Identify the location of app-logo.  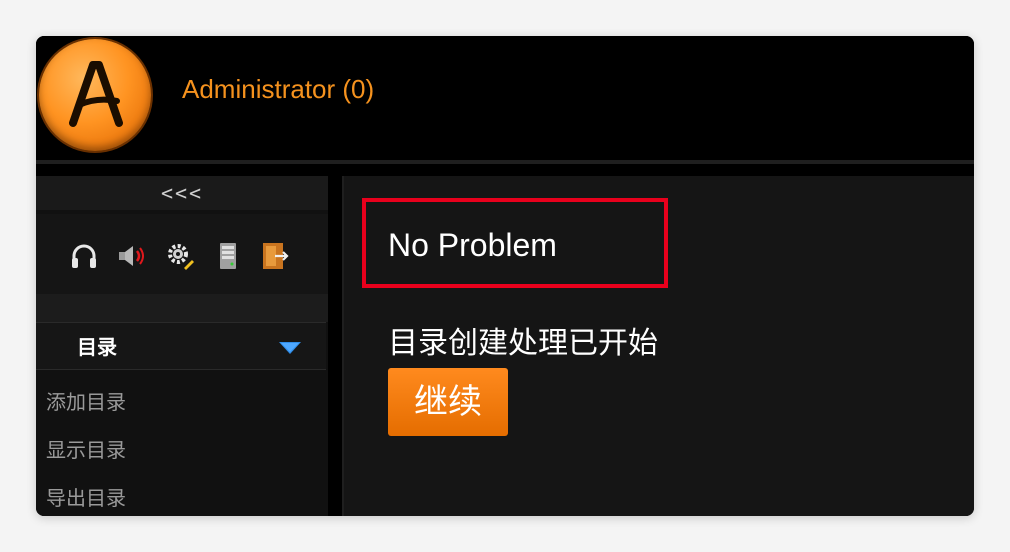
(95, 95).